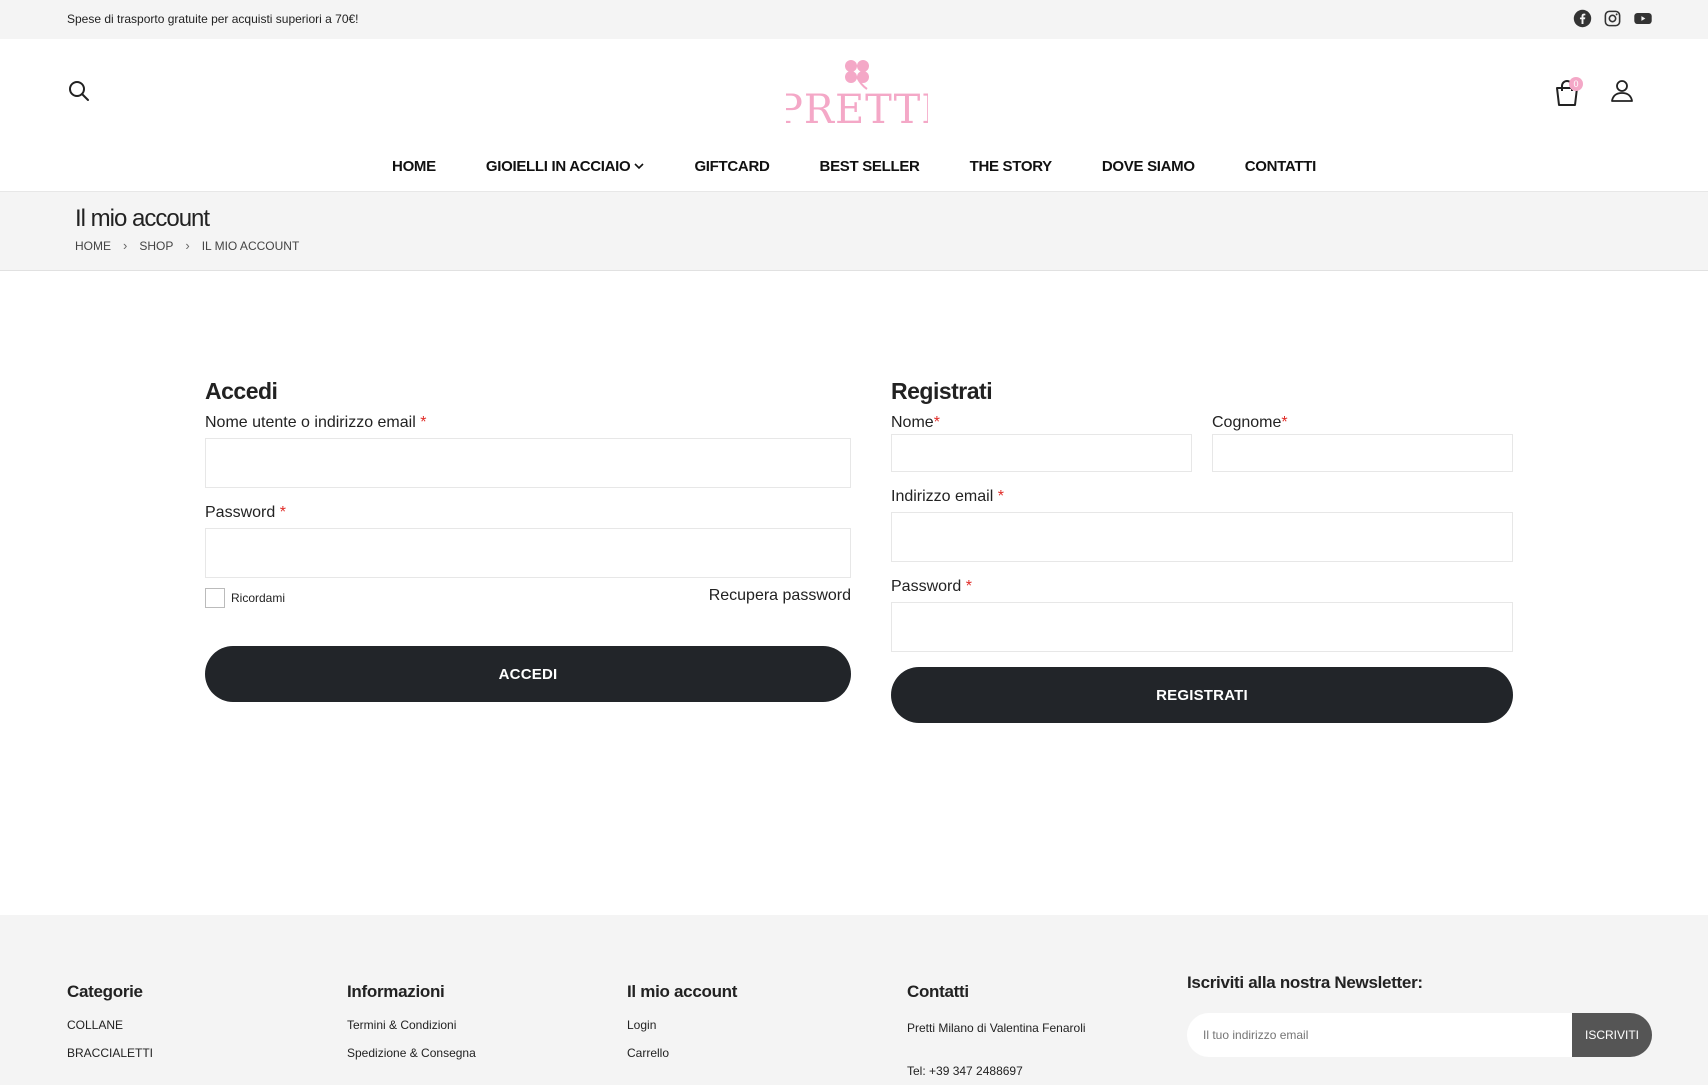 The width and height of the screenshot is (1708, 1085). Describe the element at coordinates (110, 1053) in the screenshot. I see `footer-link: BRACCIALETTI` at that location.